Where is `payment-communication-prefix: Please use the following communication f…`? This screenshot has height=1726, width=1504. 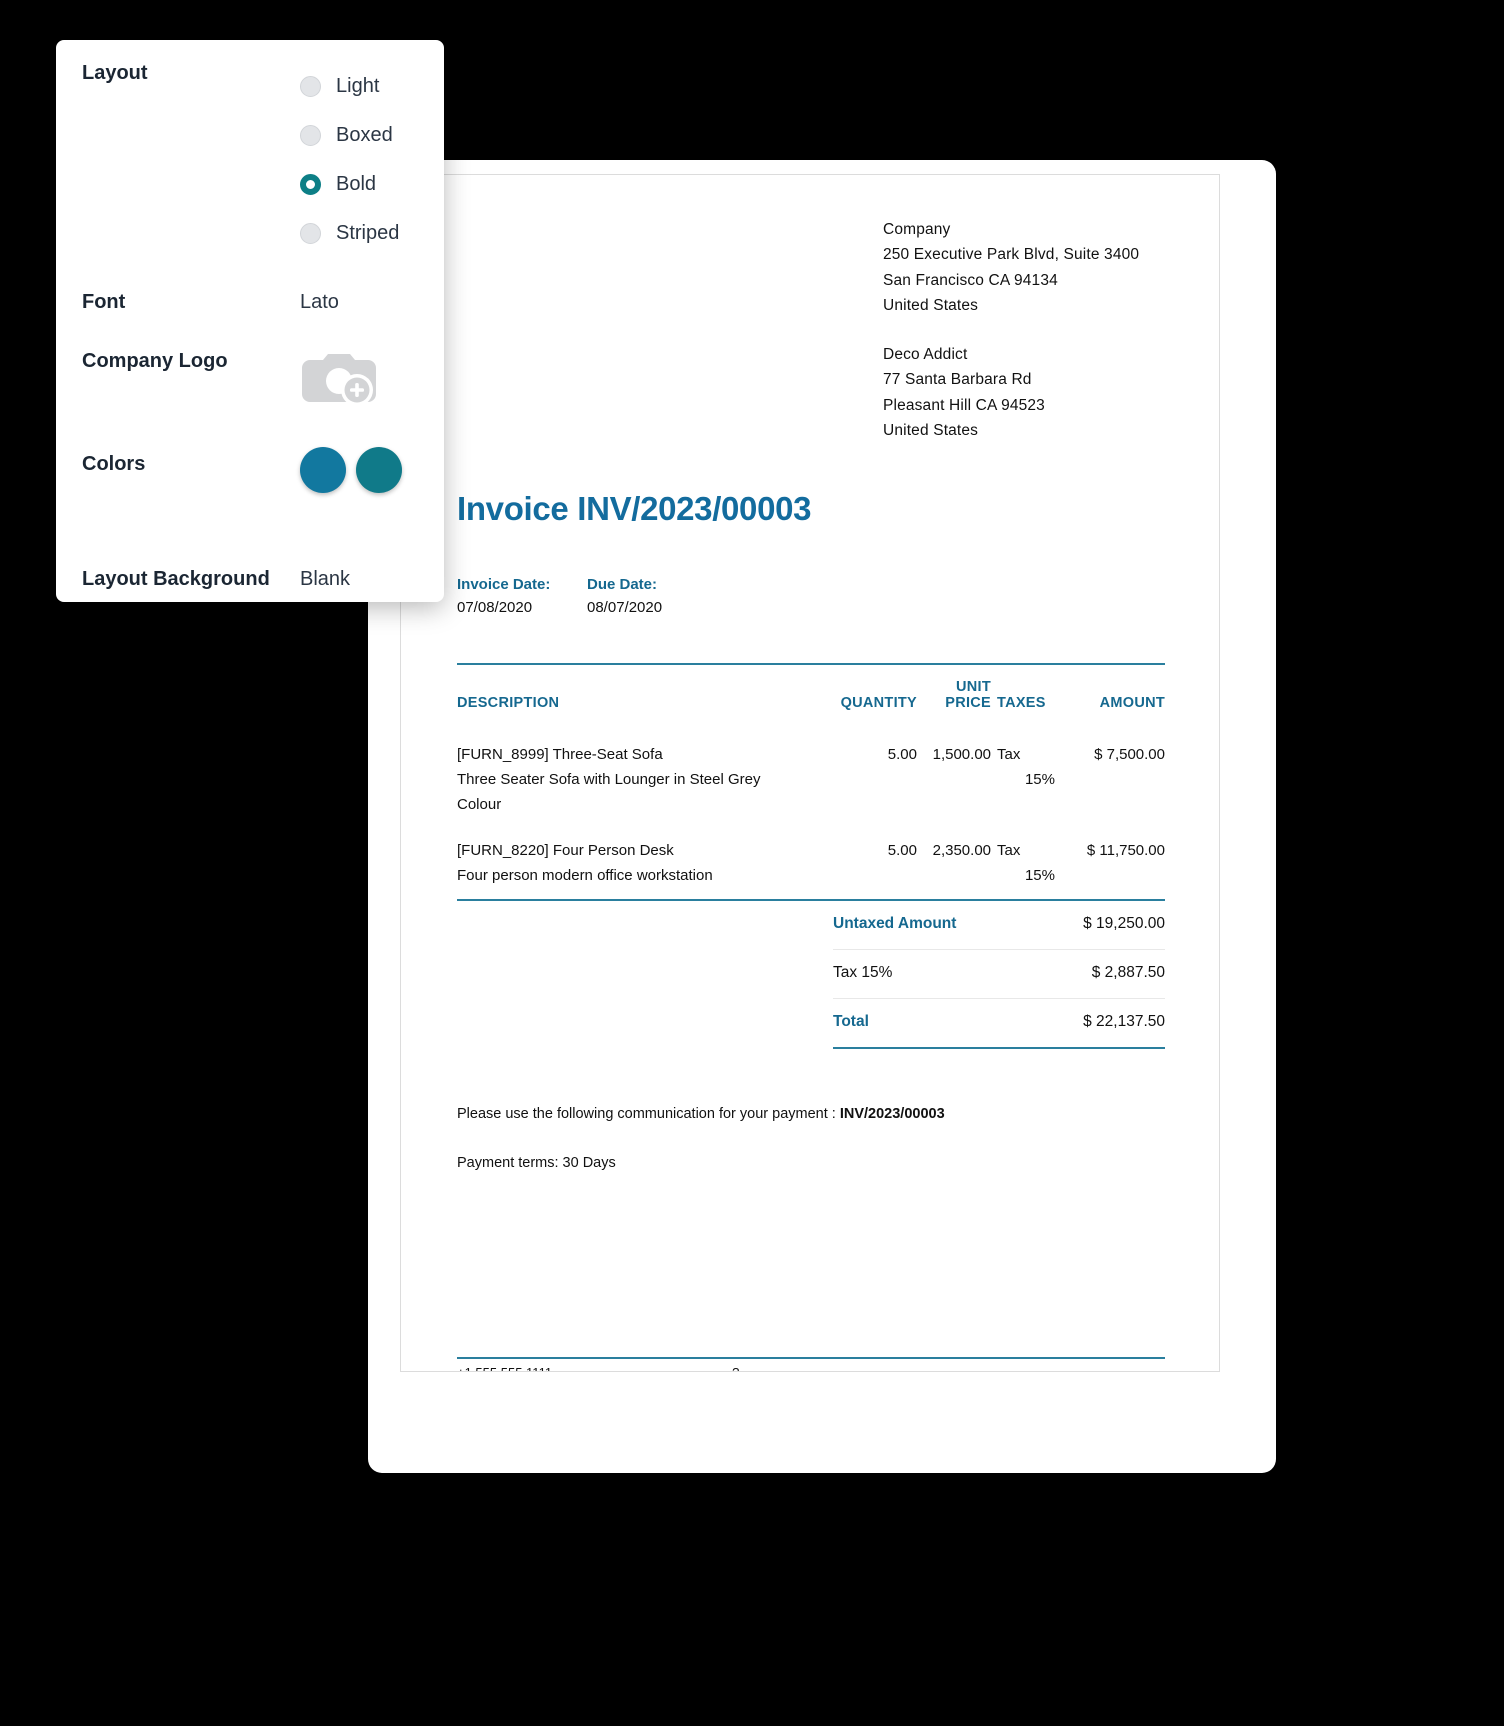 payment-communication-prefix: Please use the following communication f… is located at coordinates (648, 1114).